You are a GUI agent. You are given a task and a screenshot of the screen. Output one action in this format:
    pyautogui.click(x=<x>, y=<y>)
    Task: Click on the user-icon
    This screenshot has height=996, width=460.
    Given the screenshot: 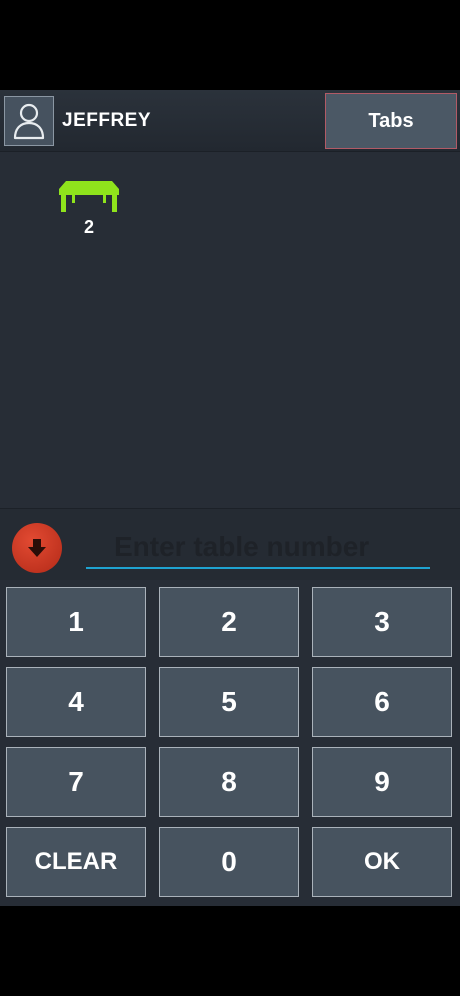 What is the action you would take?
    pyautogui.click(x=29, y=121)
    